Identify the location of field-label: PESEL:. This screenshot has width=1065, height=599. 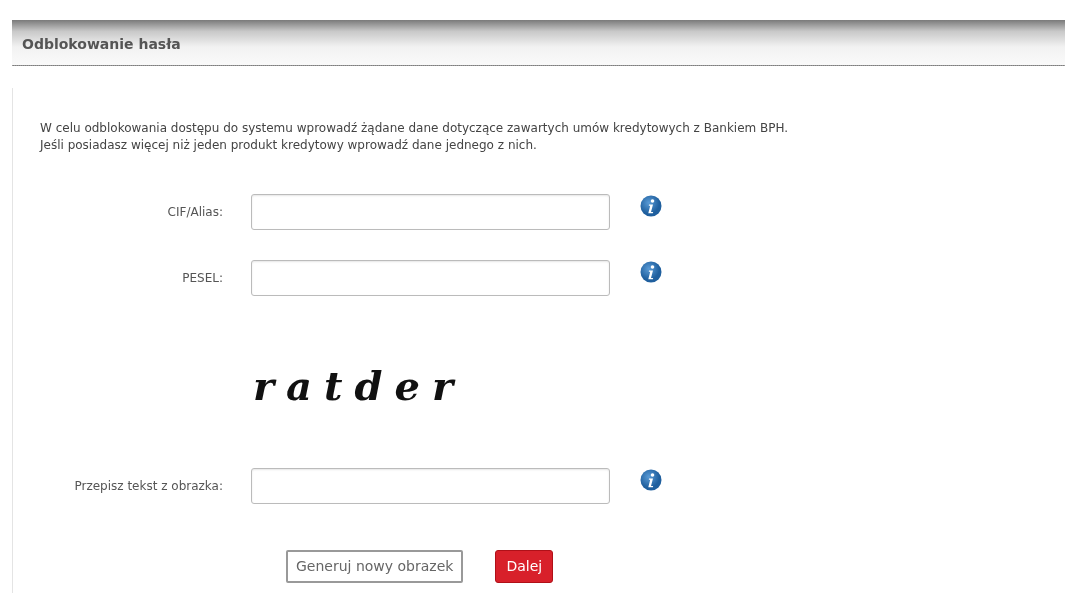
(202, 278).